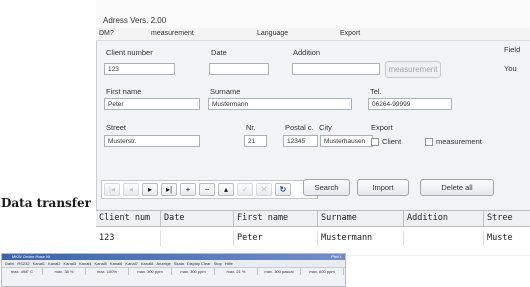  I want to click on grid-header-street: Stree, so click(507, 218).